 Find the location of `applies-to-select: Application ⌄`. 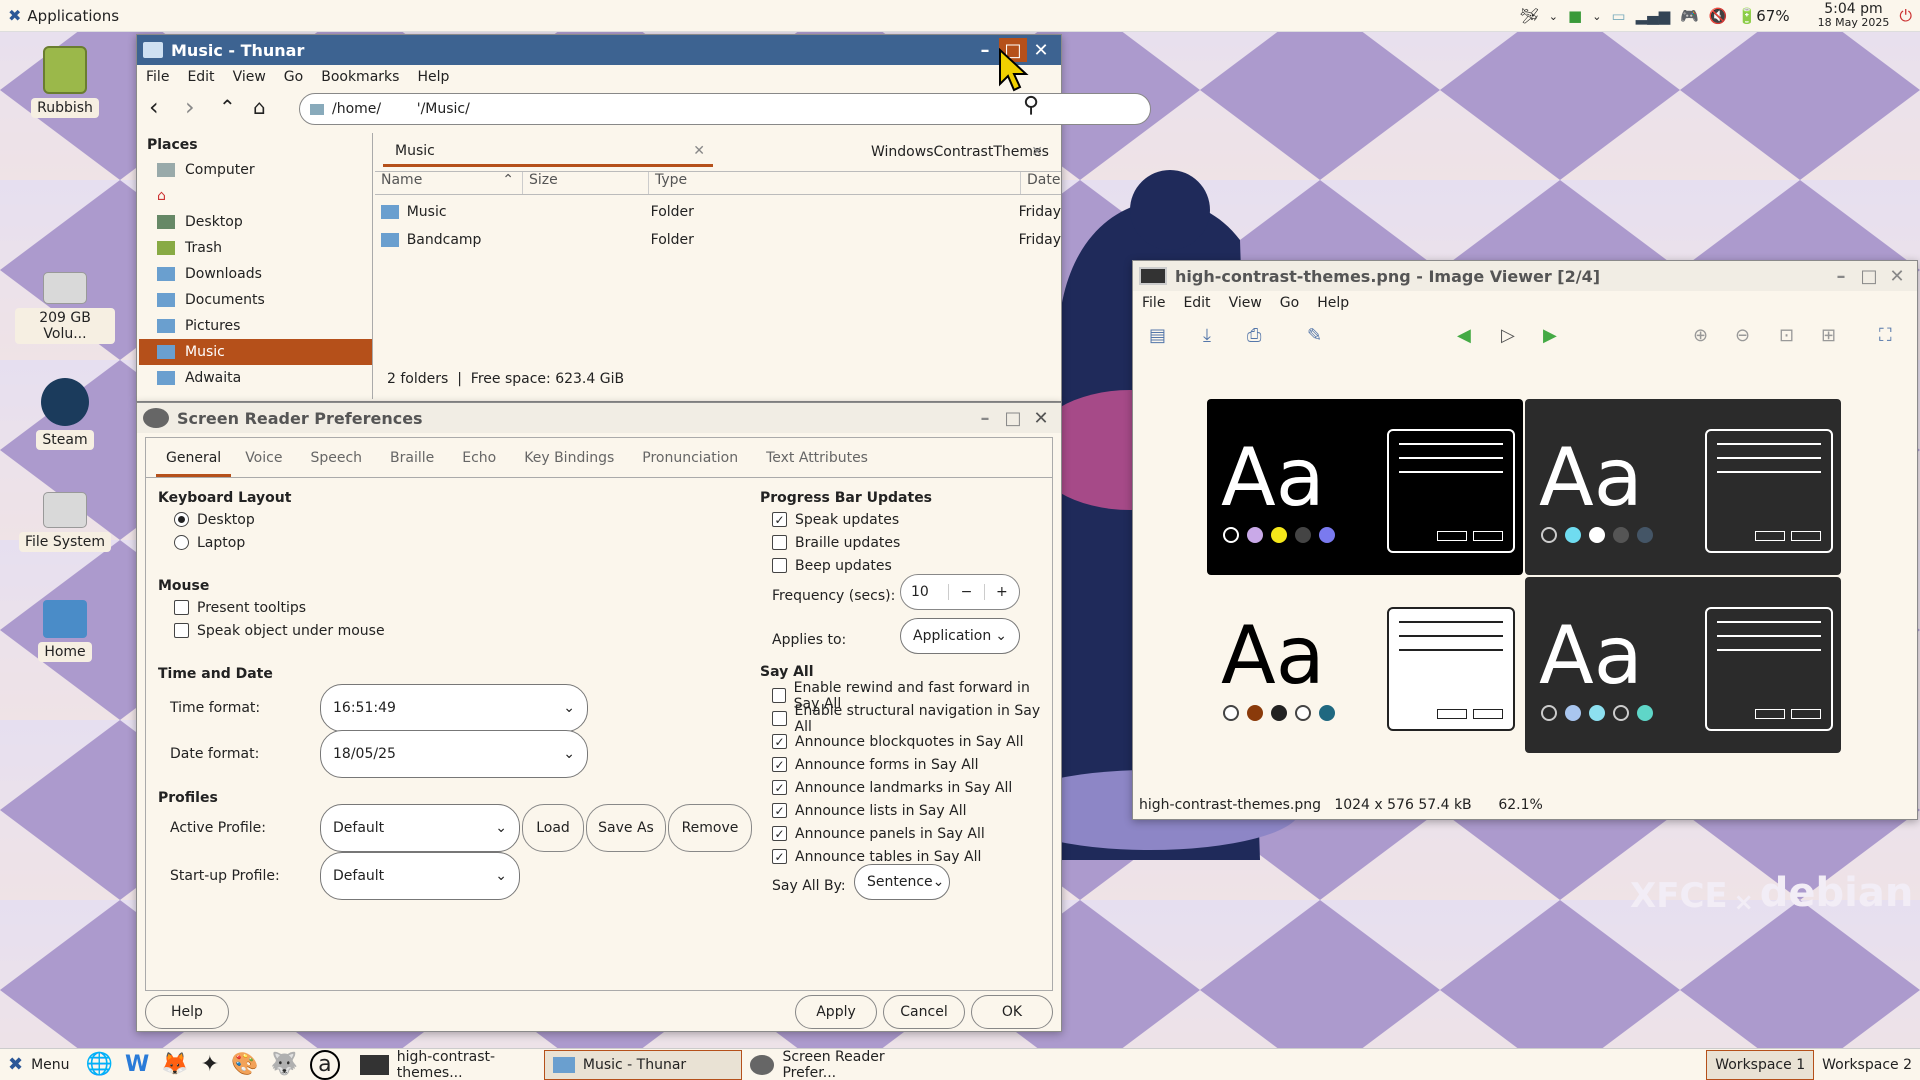

applies-to-select: Application ⌄ is located at coordinates (960, 636).